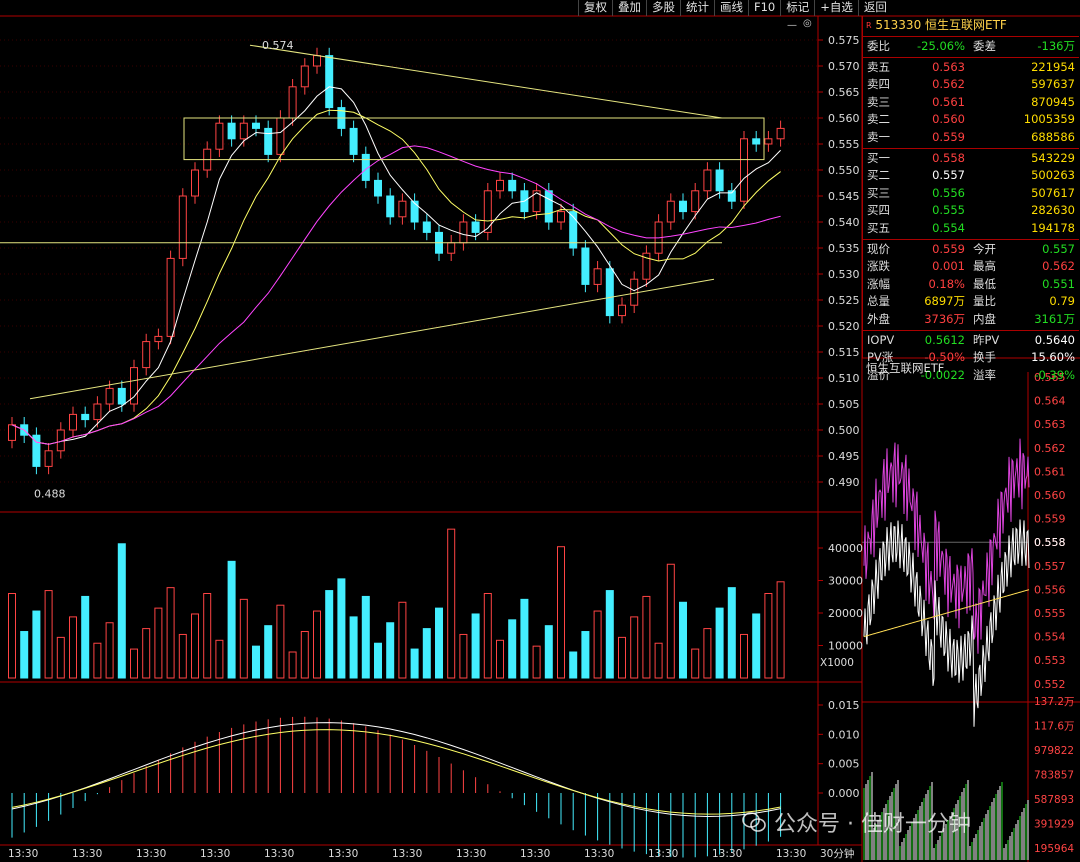 This screenshot has width=1080, height=862. What do you see at coordinates (1050, 401) in the screenshot?
I see `mini-price-label: 0.564` at bounding box center [1050, 401].